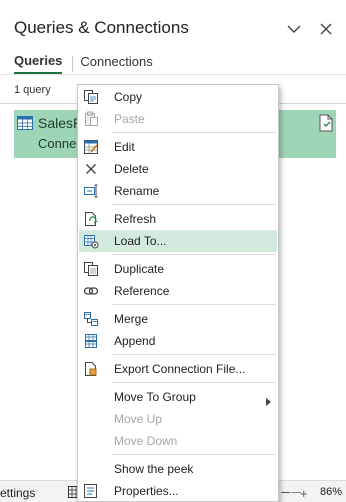 The width and height of the screenshot is (346, 502). Describe the element at coordinates (178, 269) in the screenshot. I see `menu-item-duplicate: Duplicate` at that location.